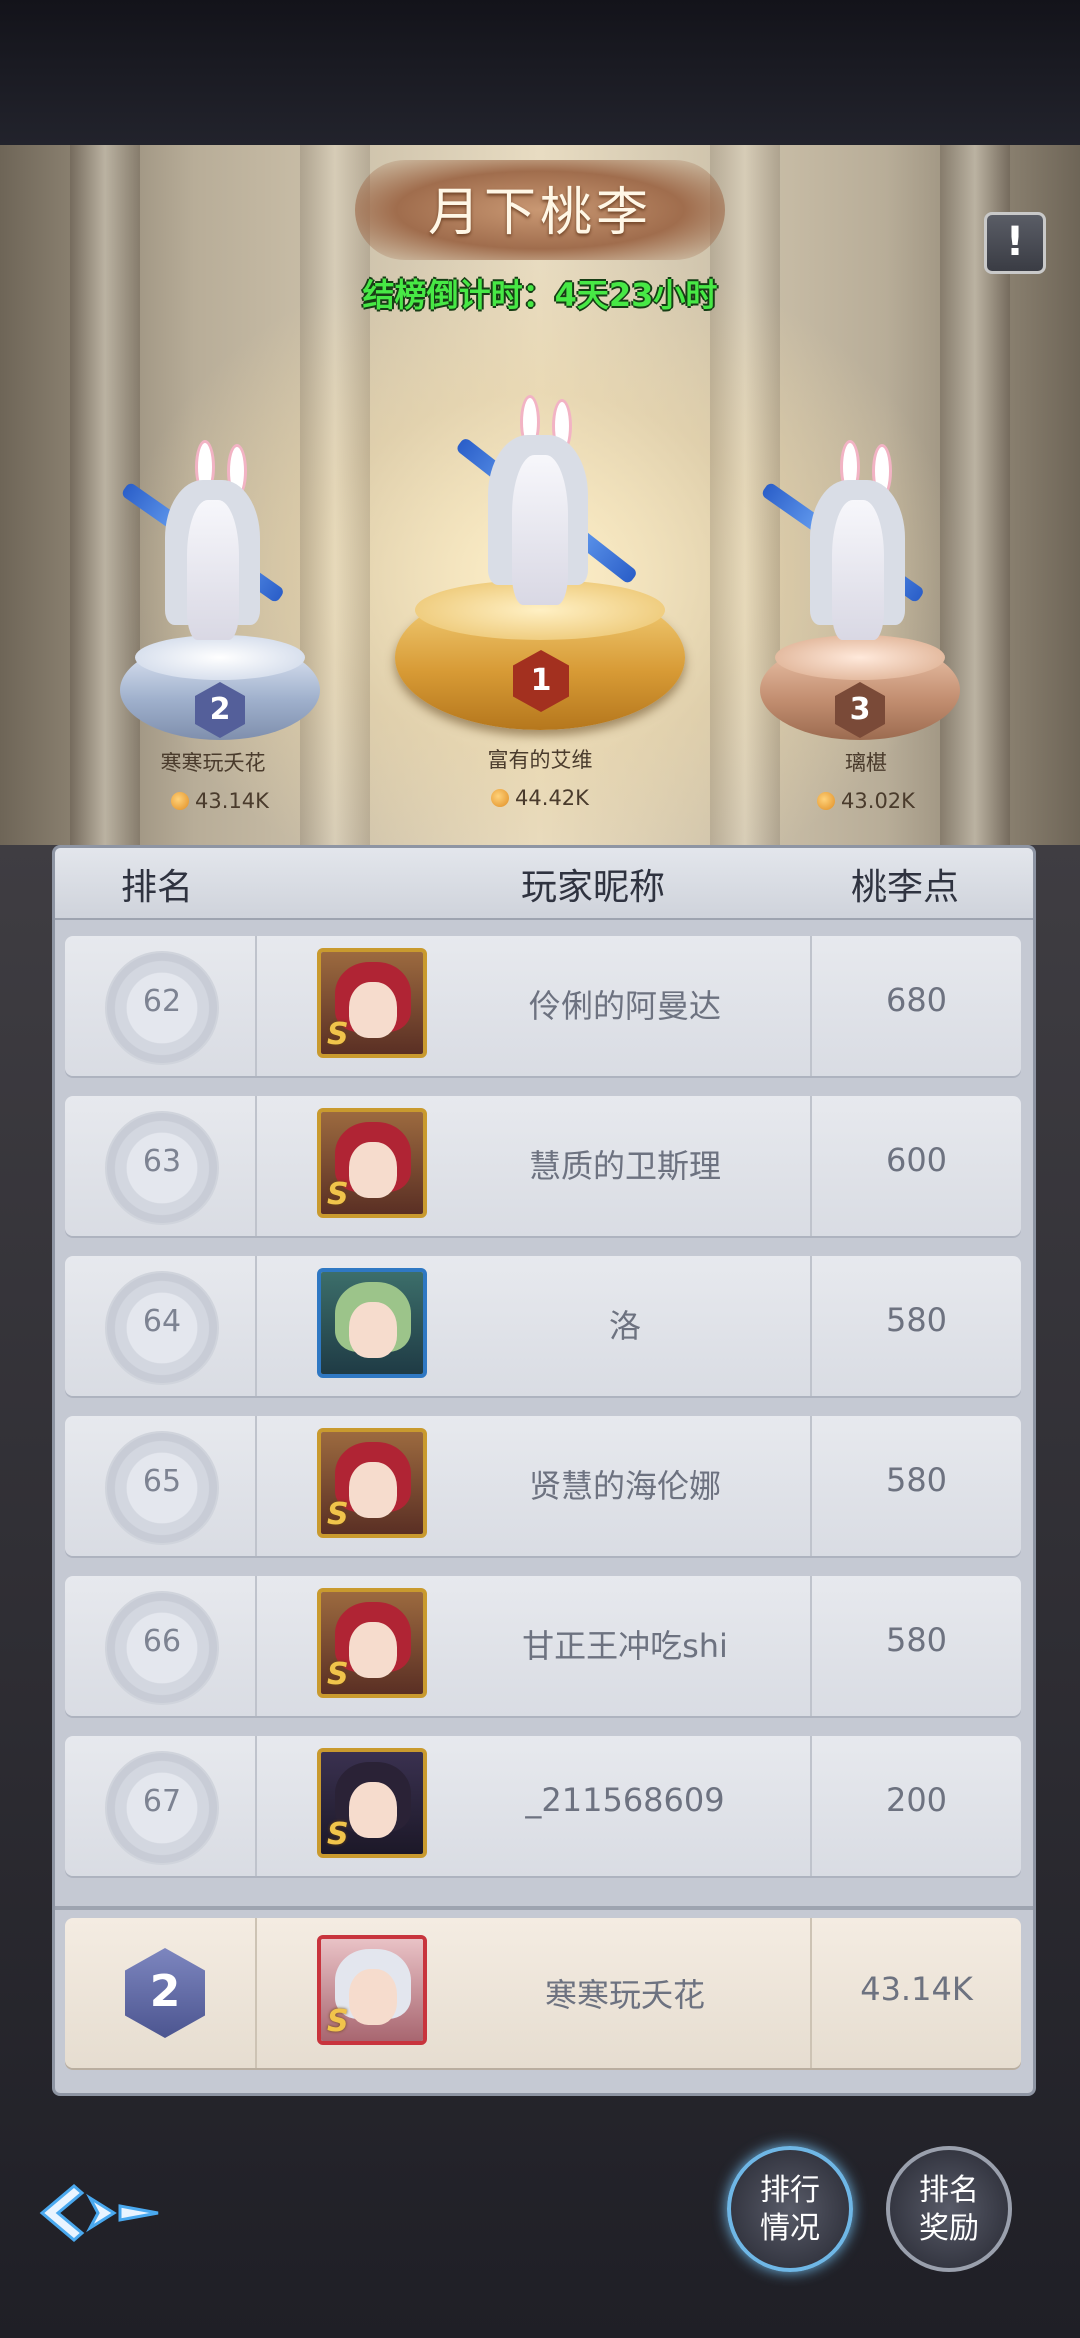 This screenshot has height=2338, width=1080. I want to click on player-nickname: 甘正王冲吃shi, so click(625, 1646).